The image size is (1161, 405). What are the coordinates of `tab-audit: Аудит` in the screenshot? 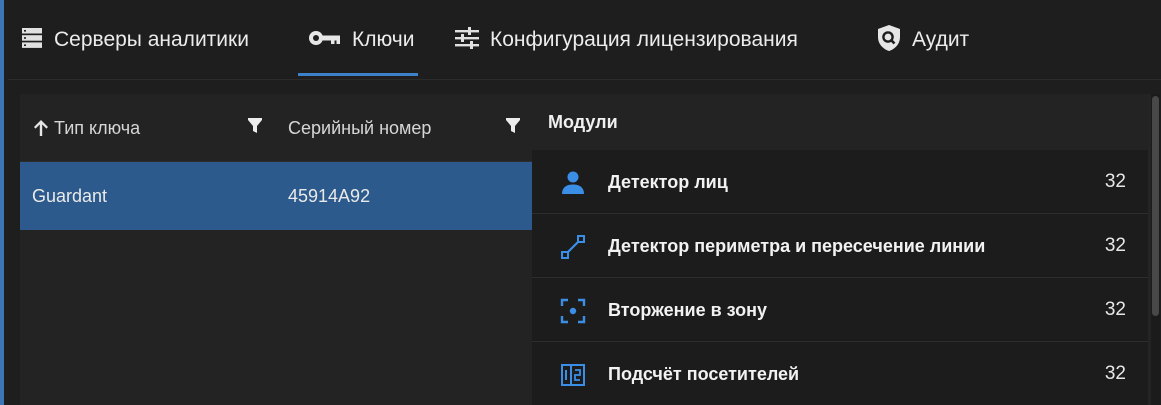 It's located at (922, 40).